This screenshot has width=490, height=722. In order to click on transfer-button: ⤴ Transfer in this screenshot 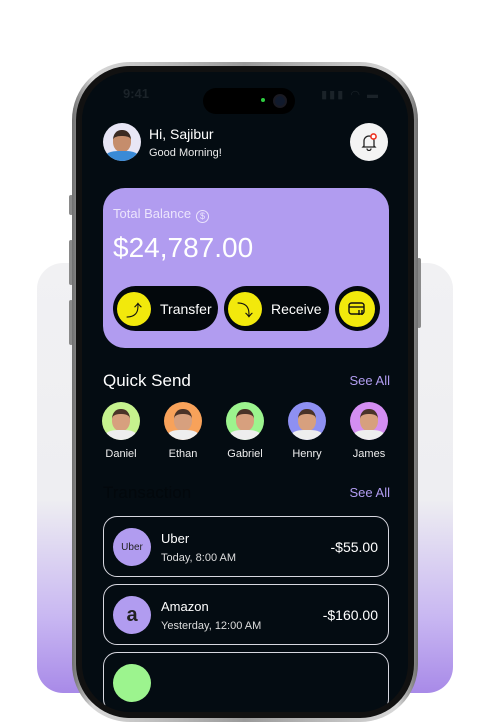, I will do `click(165, 308)`.